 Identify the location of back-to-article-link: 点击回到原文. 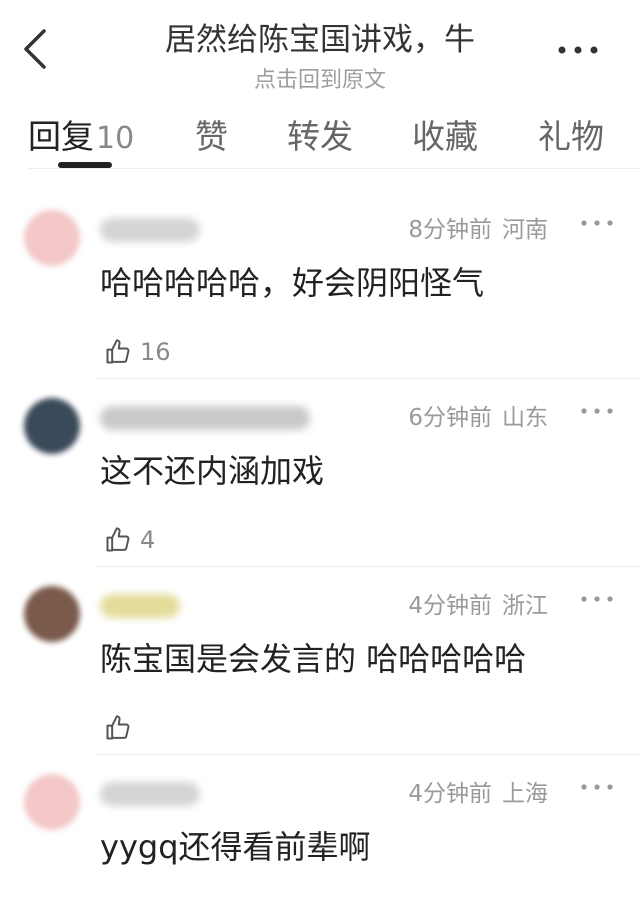
(320, 78).